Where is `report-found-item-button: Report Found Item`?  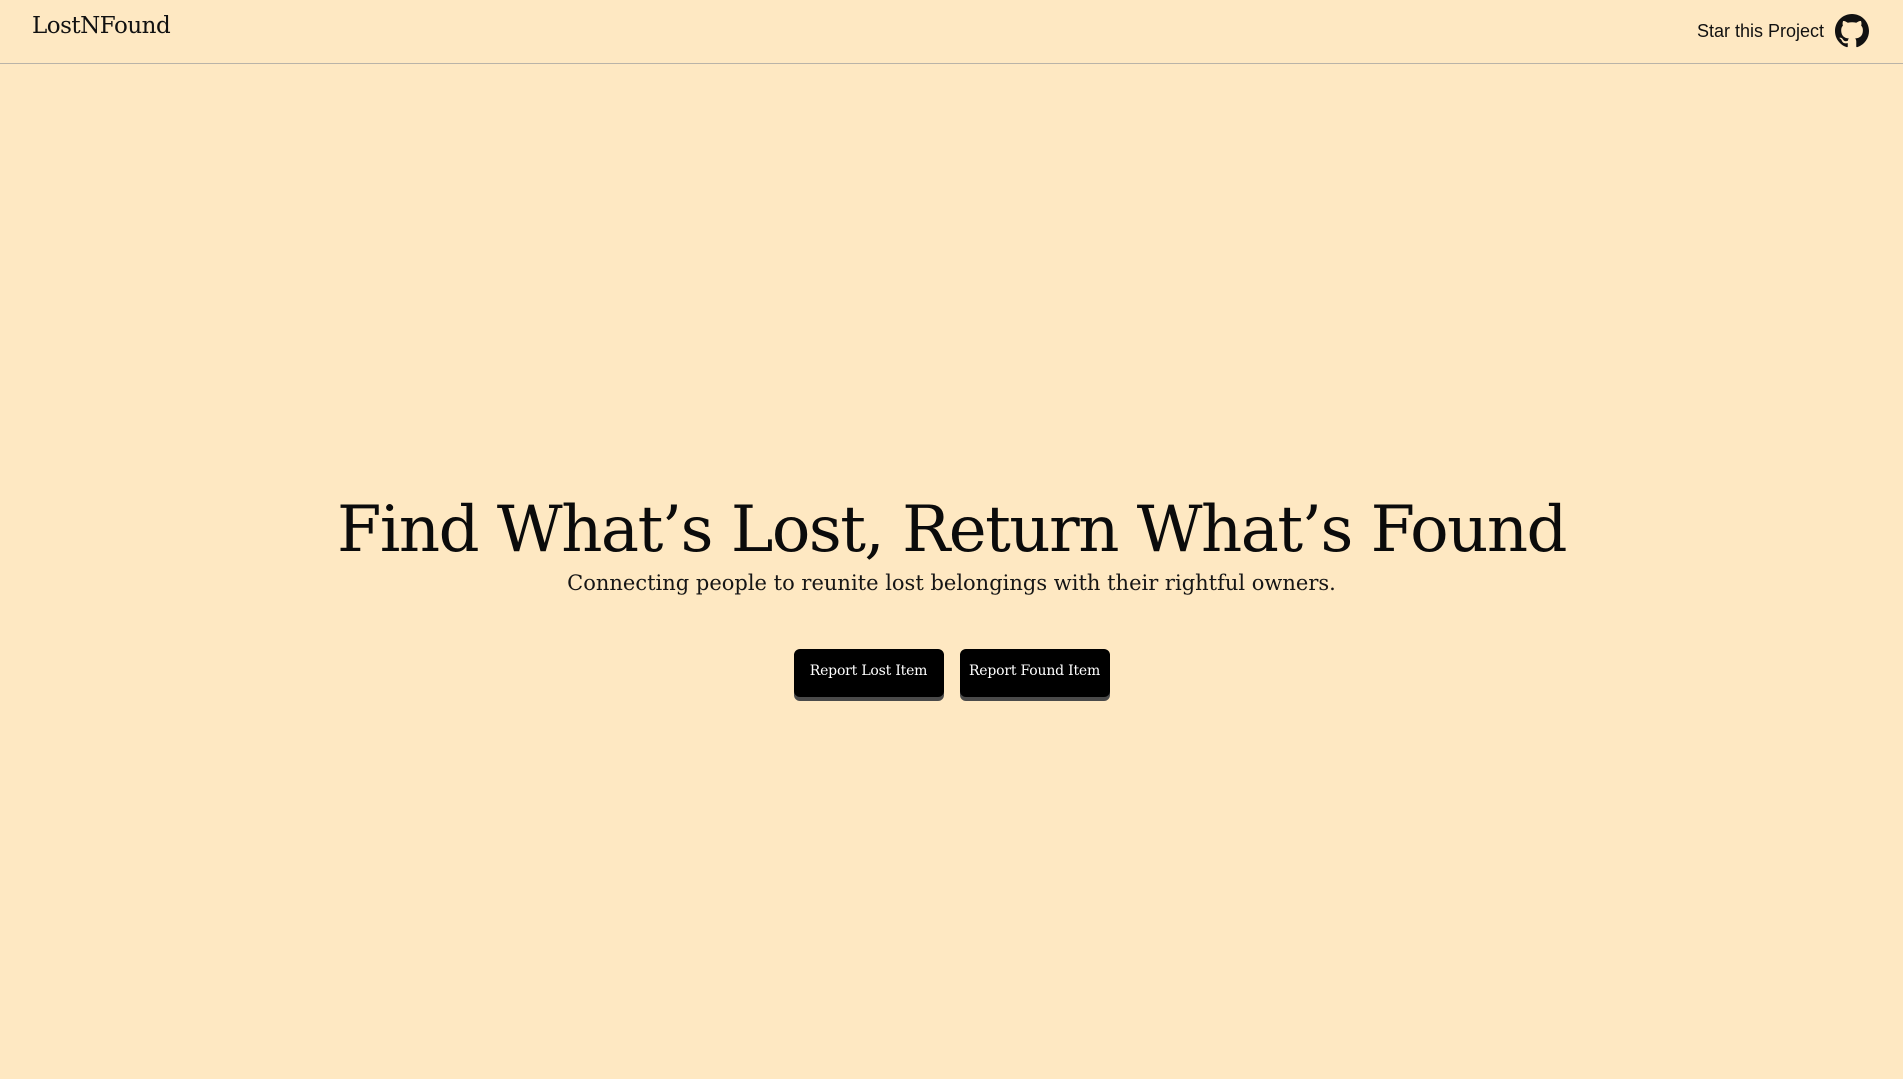
report-found-item-button: Report Found Item is located at coordinates (1034, 673).